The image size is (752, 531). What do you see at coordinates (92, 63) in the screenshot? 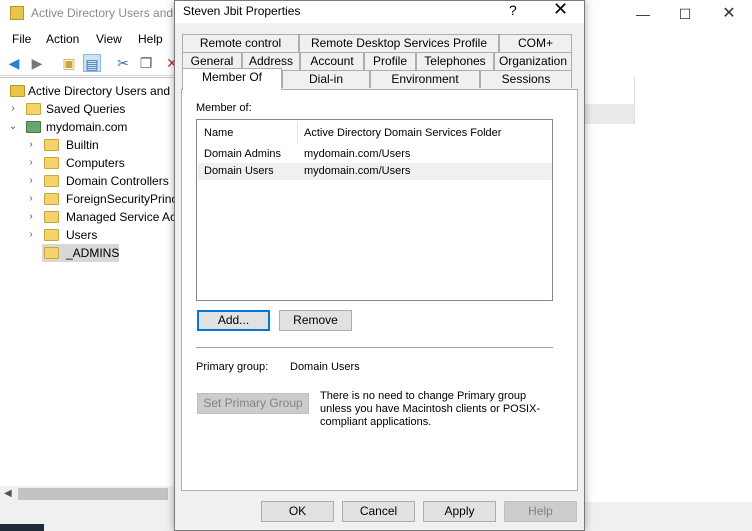
I see `console-tree-icon: ▤` at bounding box center [92, 63].